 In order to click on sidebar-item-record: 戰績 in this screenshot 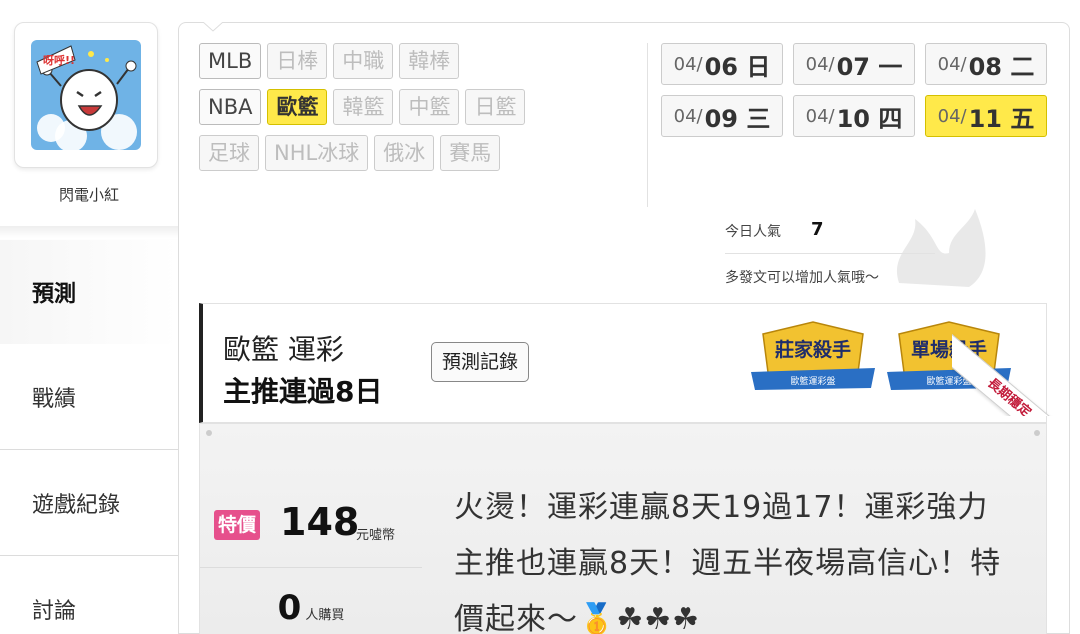, I will do `click(89, 397)`.